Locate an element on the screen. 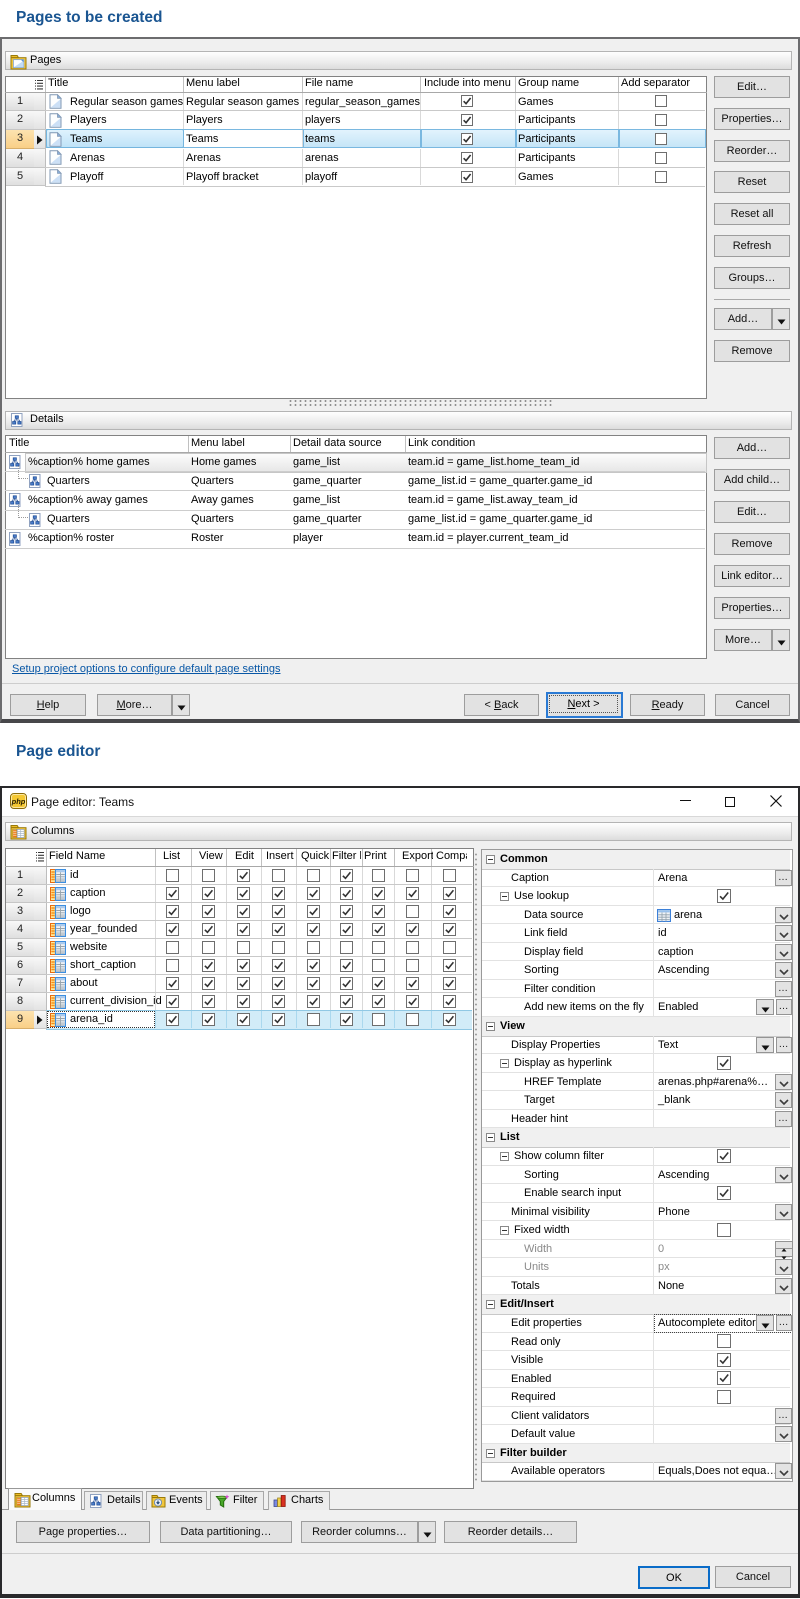  svg-text: php is located at coordinates (18, 801).